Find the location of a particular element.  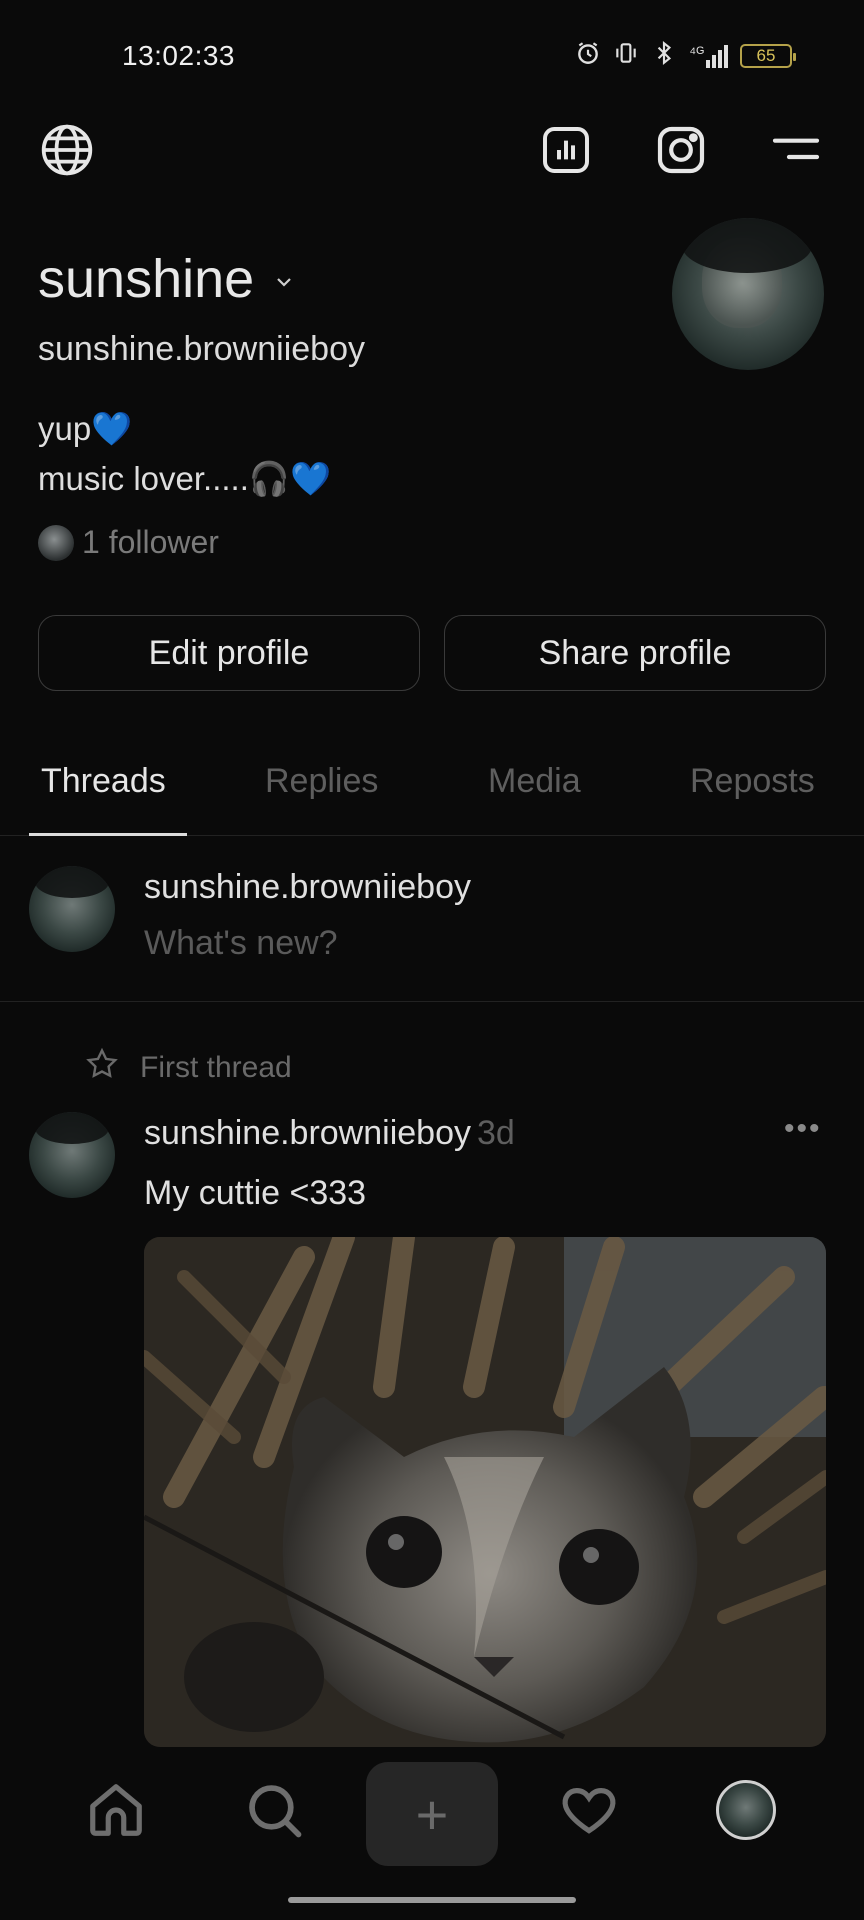

thread-composer: sunshine.browniieboy What's new? is located at coordinates (432, 920).